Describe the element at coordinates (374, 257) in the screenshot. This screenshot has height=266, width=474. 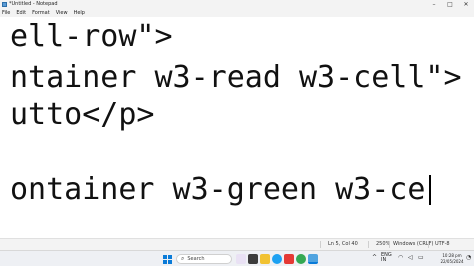
I see `chevron-up-icon: ^` at that location.